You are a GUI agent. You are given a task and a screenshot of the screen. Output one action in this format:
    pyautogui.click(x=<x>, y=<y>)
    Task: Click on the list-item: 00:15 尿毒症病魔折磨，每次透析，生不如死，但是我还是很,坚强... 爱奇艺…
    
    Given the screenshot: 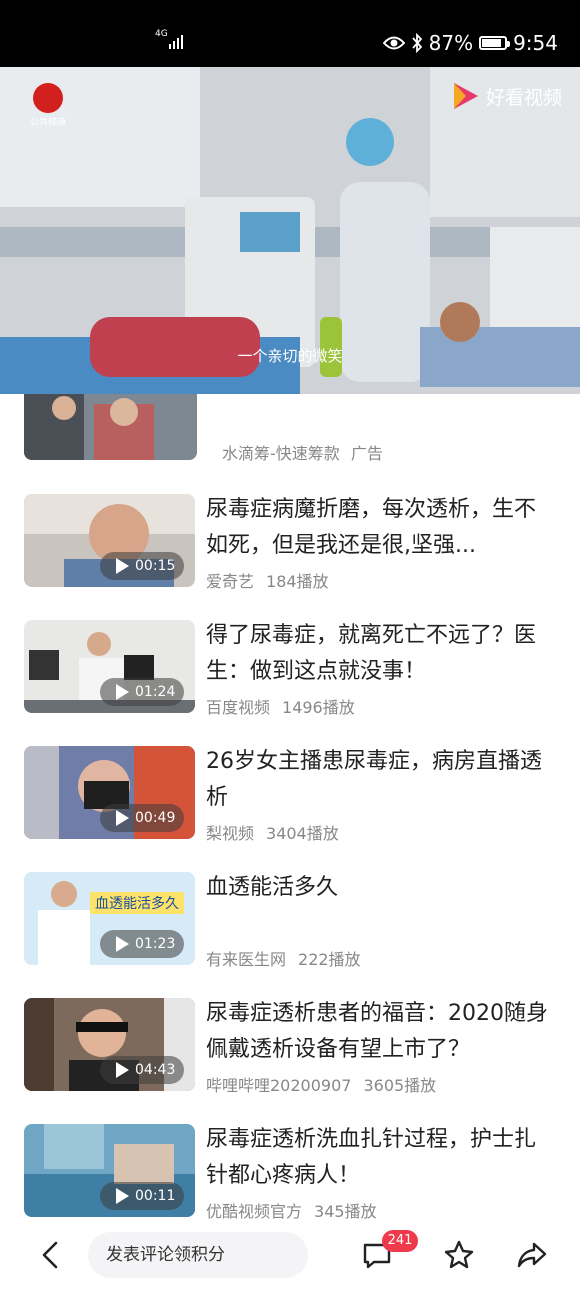 What is the action you would take?
    pyautogui.click(x=290, y=554)
    